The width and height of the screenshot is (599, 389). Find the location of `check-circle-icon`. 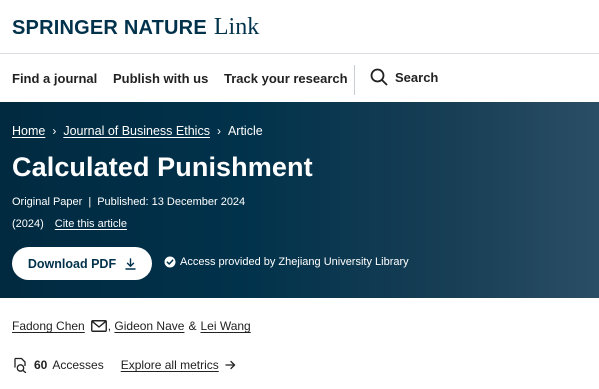

check-circle-icon is located at coordinates (170, 262).